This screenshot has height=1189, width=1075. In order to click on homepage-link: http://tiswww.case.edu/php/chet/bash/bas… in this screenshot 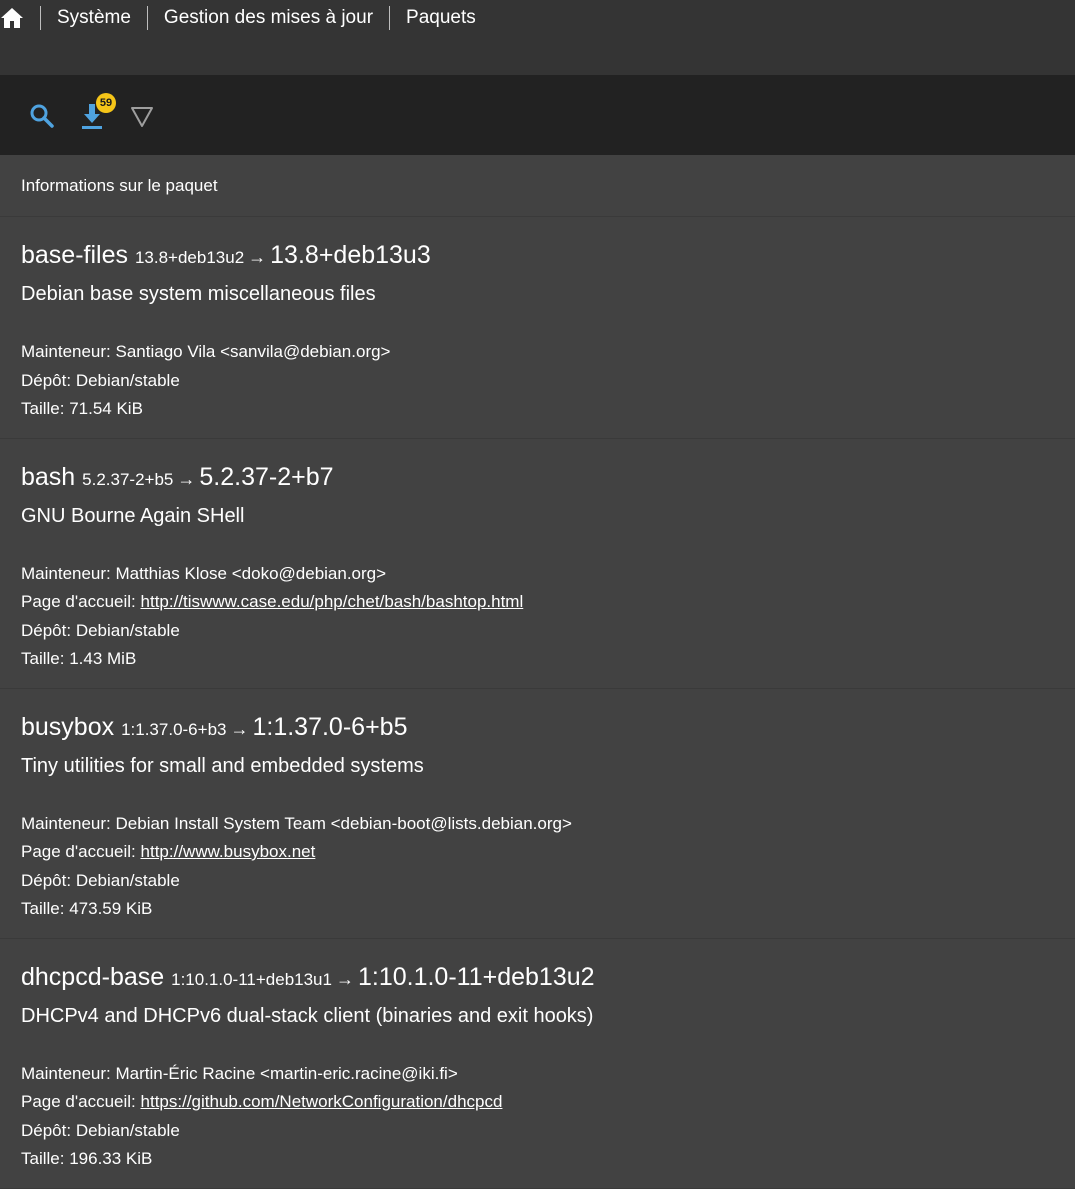, I will do `click(332, 601)`.